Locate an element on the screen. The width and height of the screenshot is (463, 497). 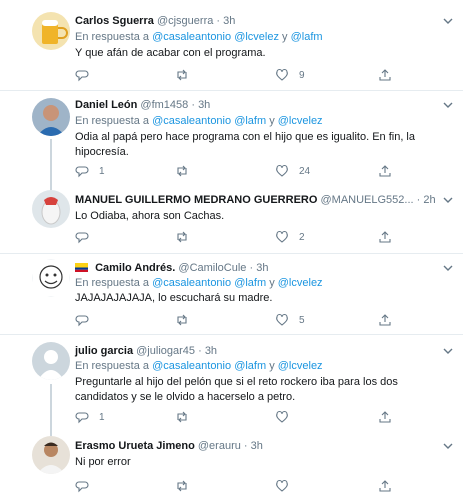
user-handle: @juliogar45 is located at coordinates (165, 351).